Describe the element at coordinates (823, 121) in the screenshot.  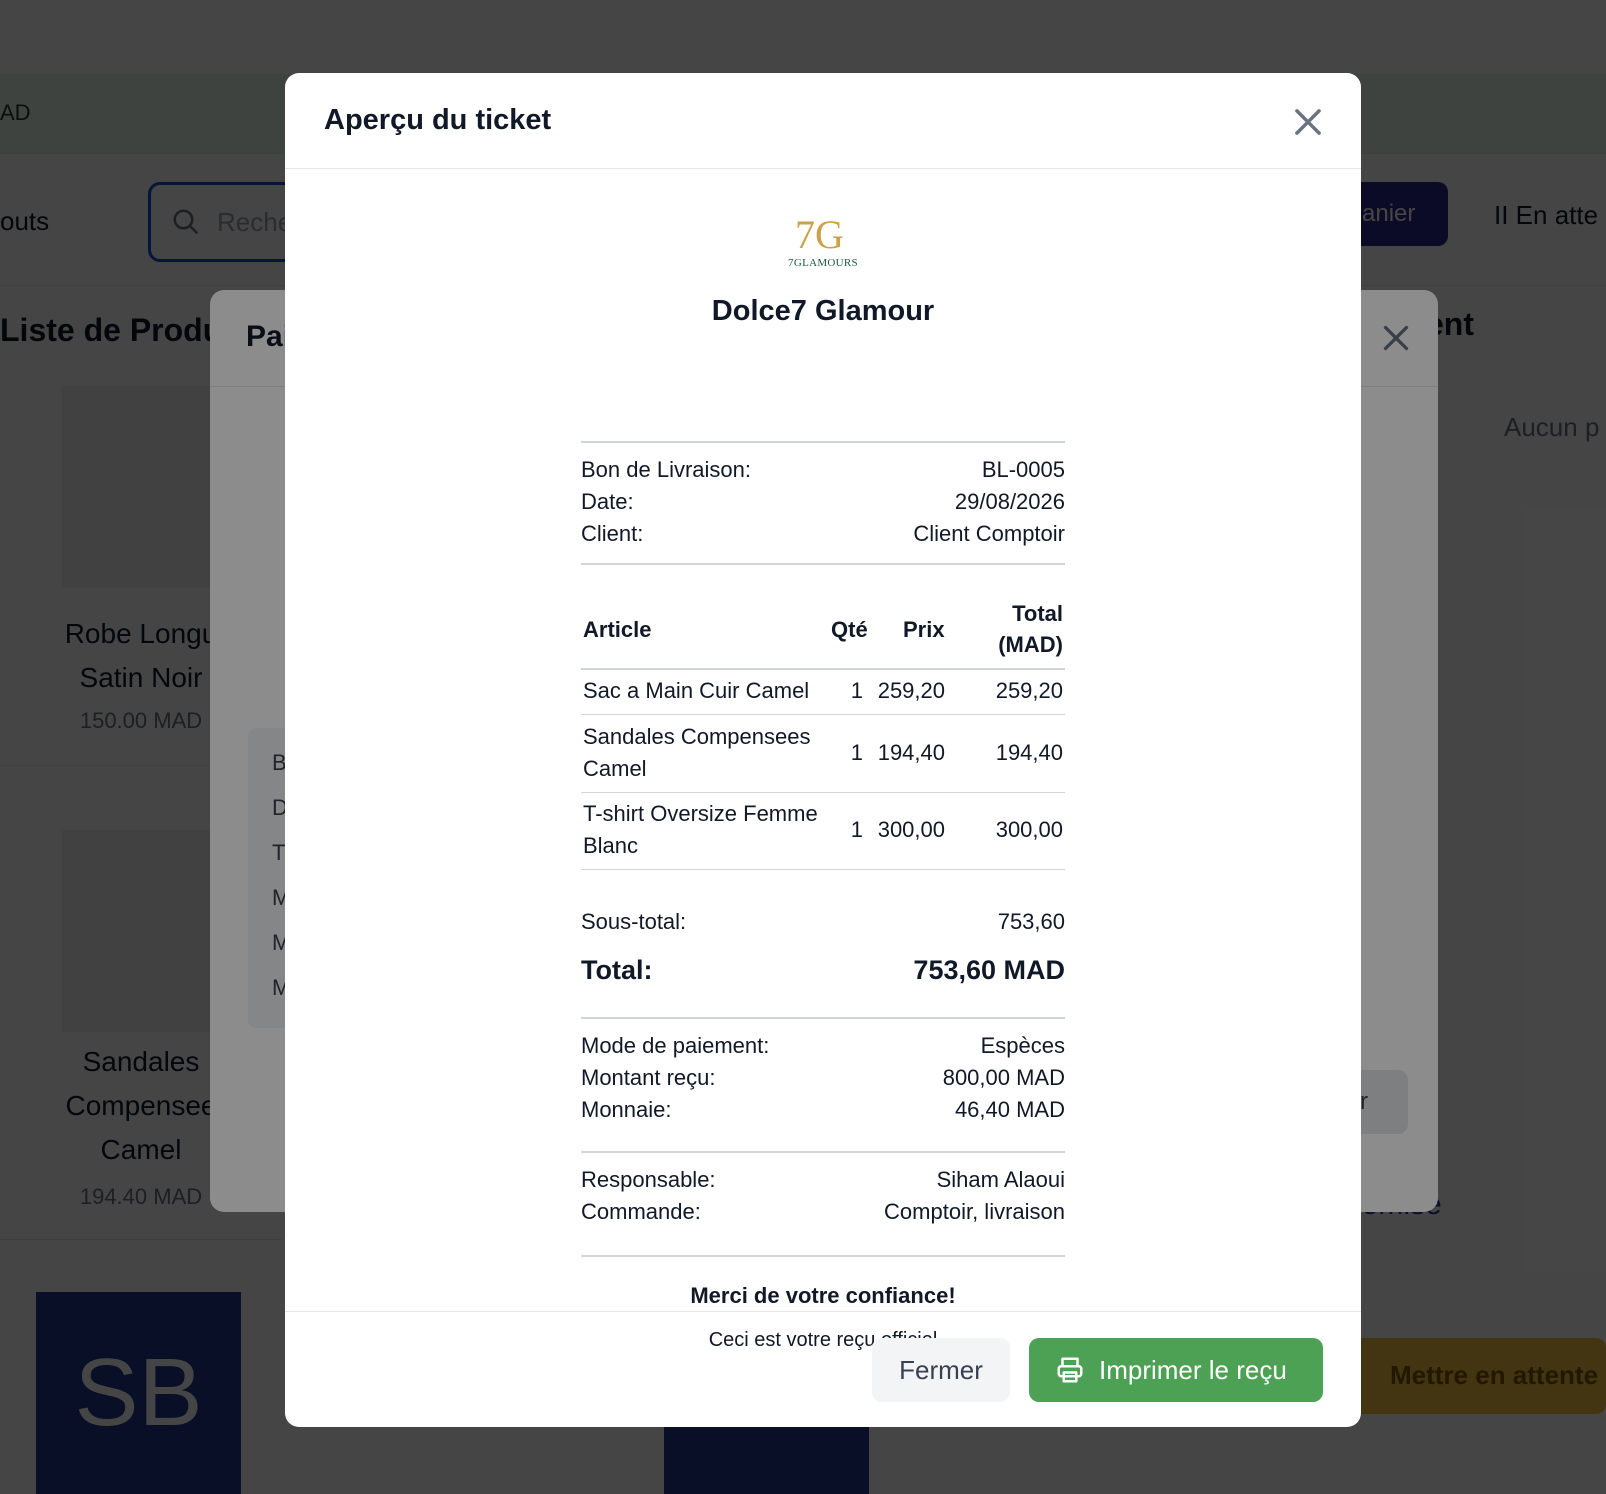
I see `modal-header: Aperçu du ticket` at that location.